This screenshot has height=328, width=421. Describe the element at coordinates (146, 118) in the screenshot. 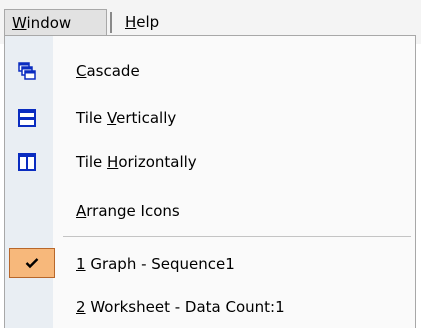

I see `tile-vertically-label-rest: ertically` at that location.